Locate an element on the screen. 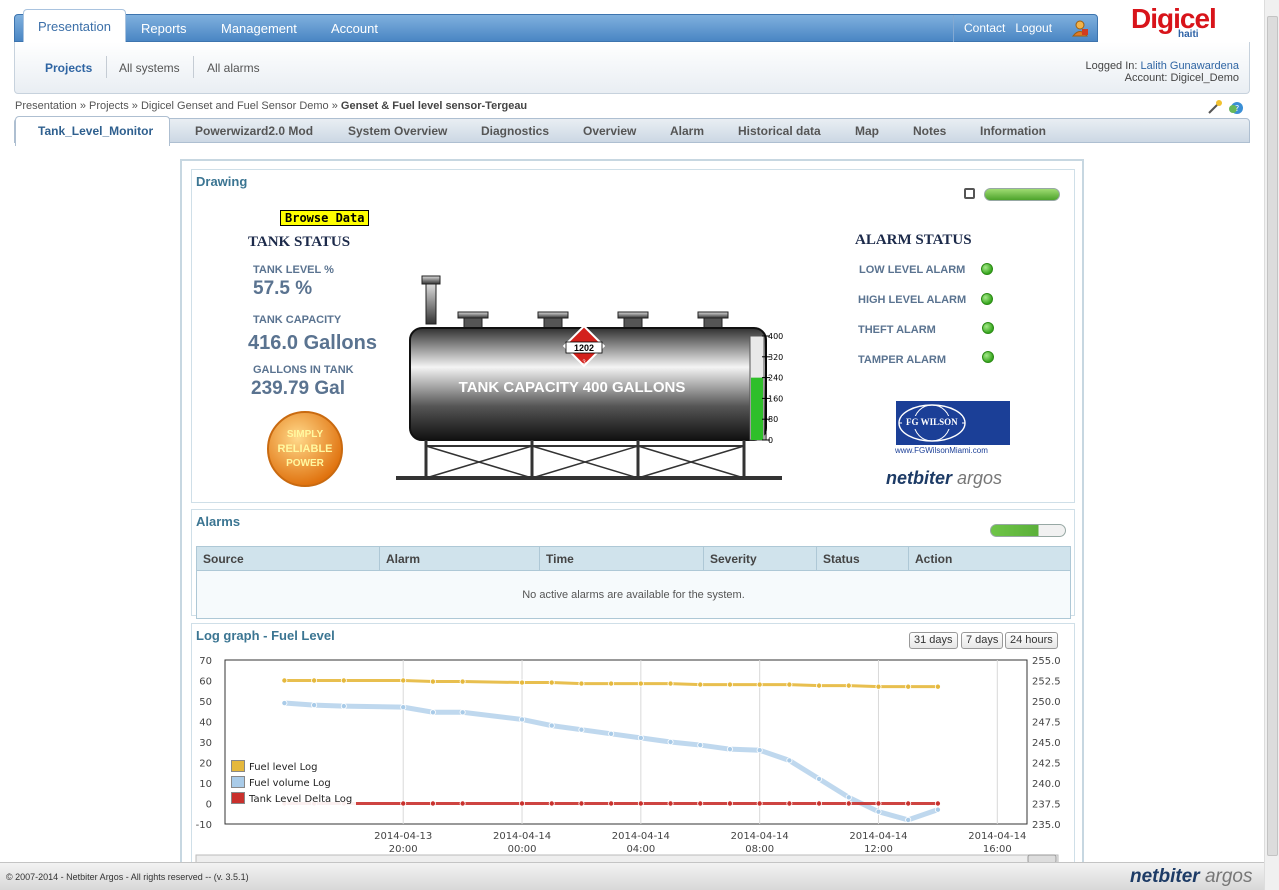 The image size is (1279, 890). col-action: Action is located at coordinates (989, 558).